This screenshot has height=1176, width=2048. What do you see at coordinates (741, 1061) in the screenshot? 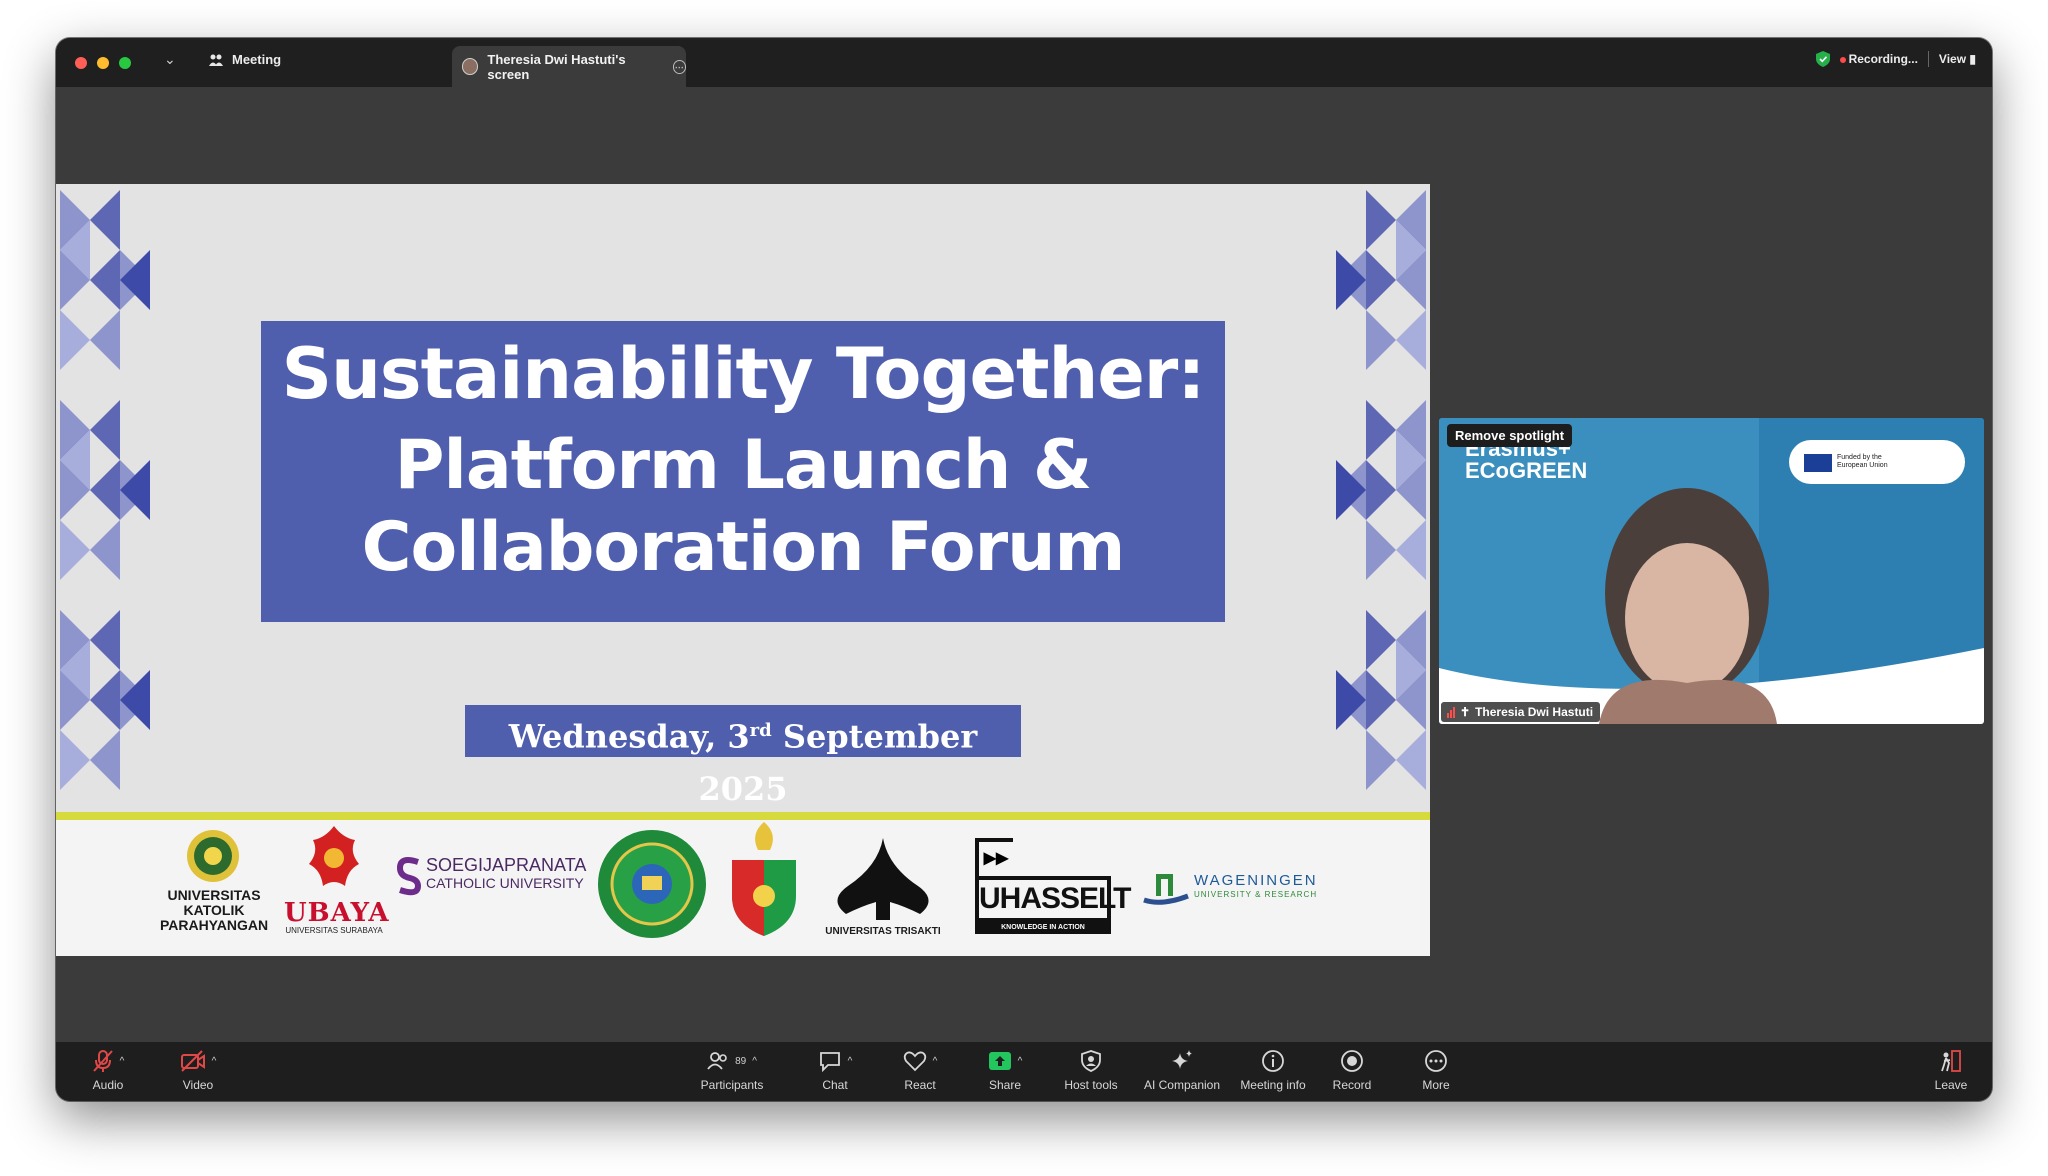
I see `participants-count: 89` at bounding box center [741, 1061].